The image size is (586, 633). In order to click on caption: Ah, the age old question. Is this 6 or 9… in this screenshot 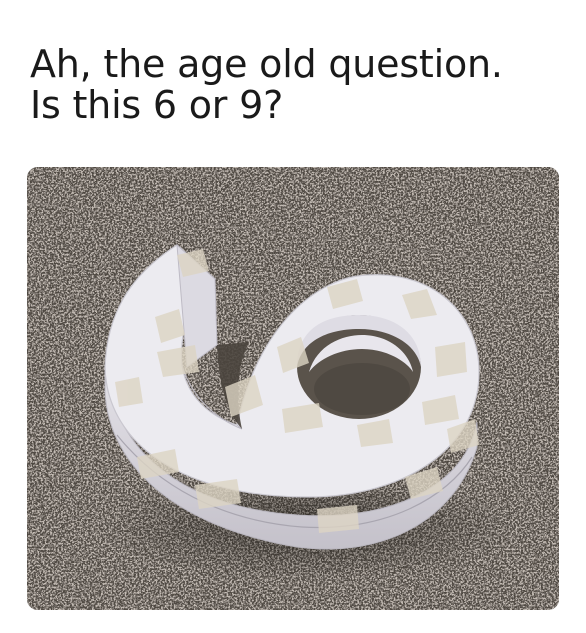, I will do `click(300, 85)`.